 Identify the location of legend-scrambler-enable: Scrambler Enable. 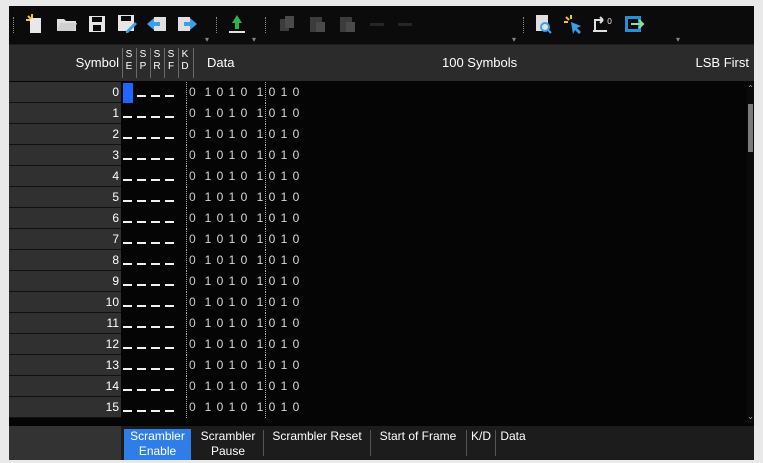
(157, 444).